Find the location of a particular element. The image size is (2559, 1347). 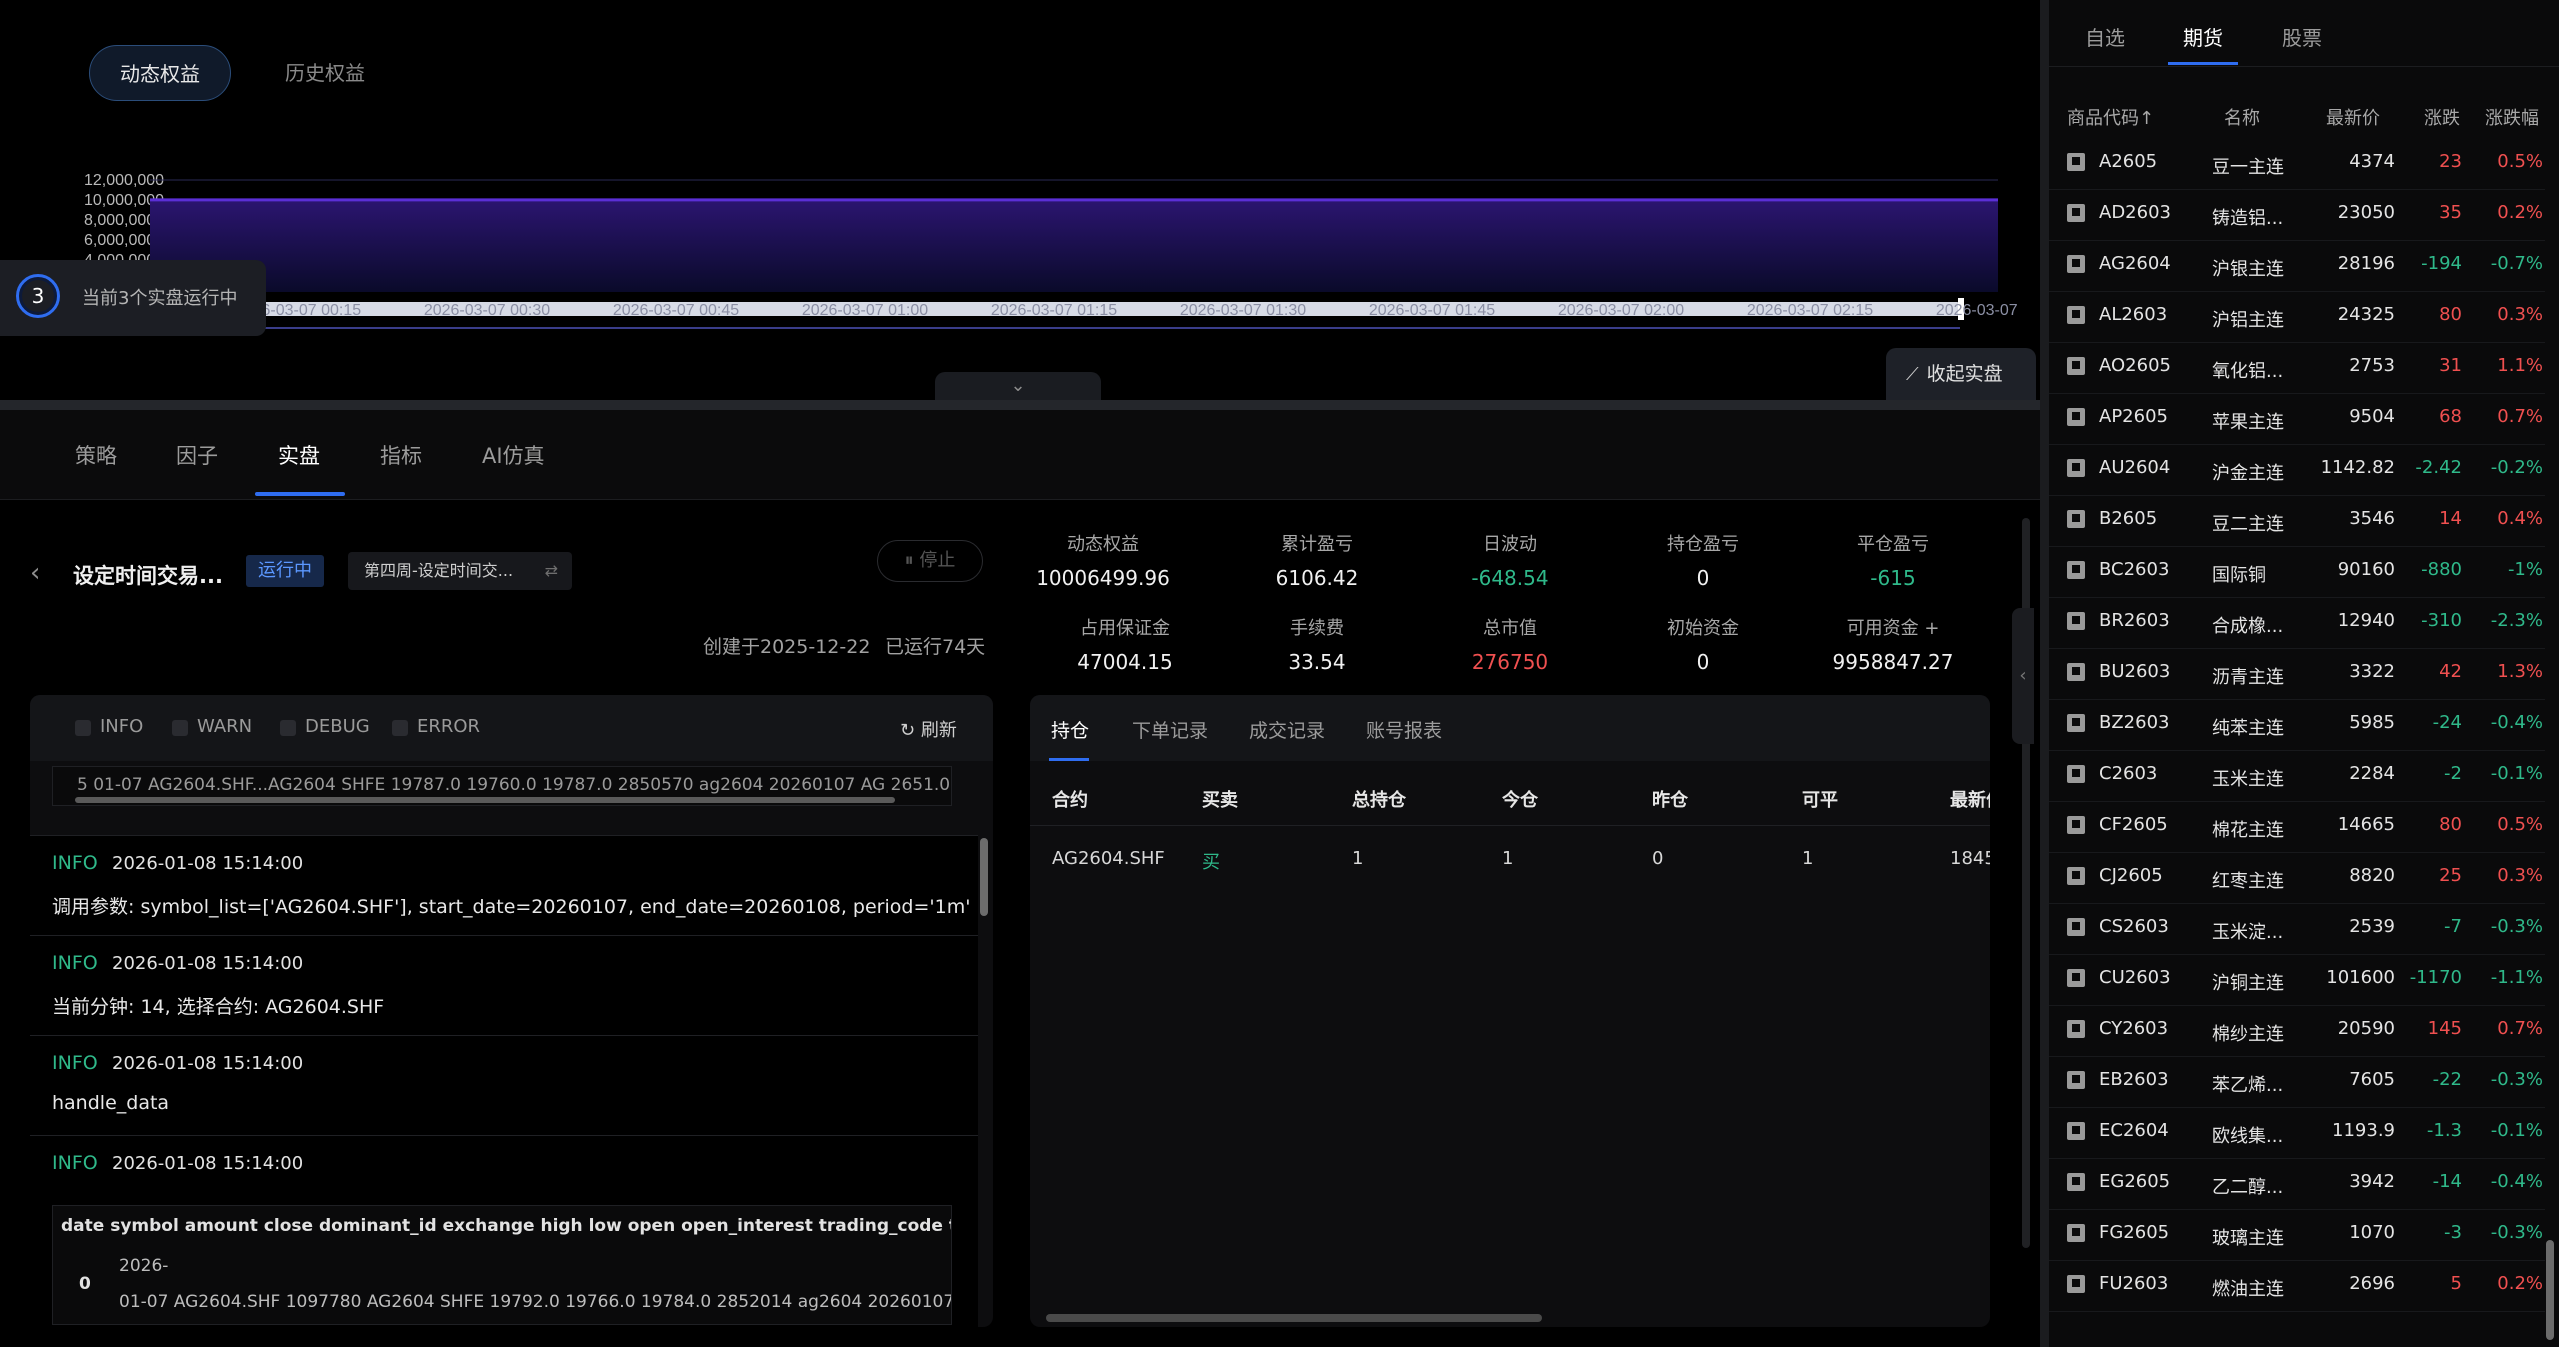

tab-positions: 持仓 is located at coordinates (1070, 729).